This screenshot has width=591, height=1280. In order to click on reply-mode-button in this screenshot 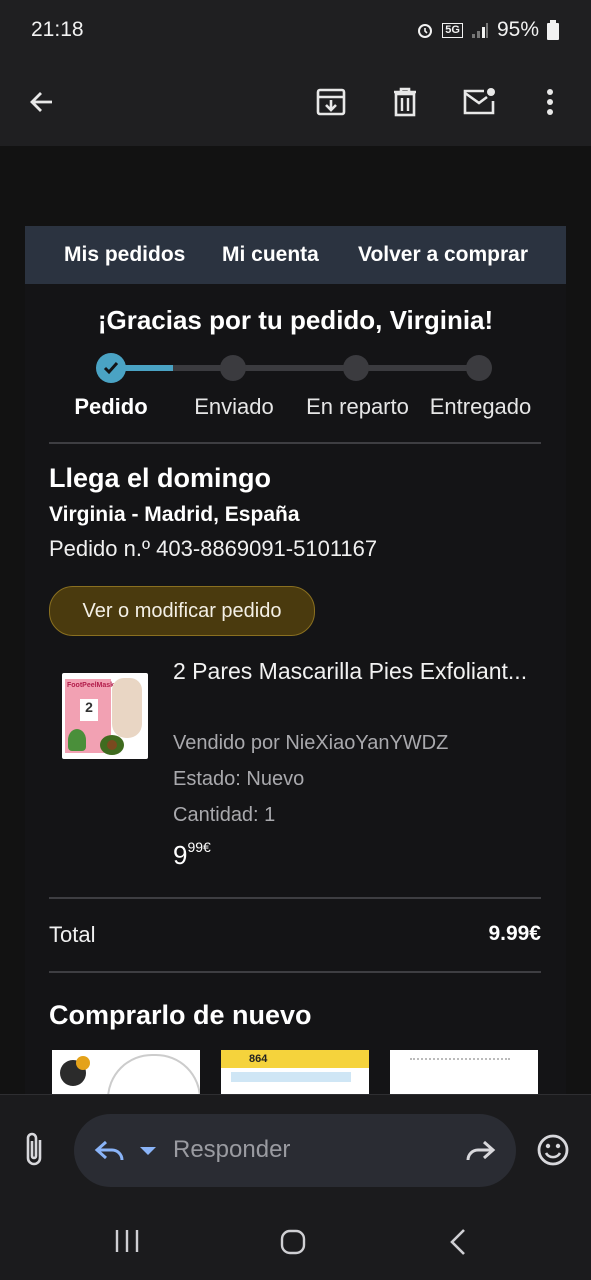, I will do `click(127, 1153)`.